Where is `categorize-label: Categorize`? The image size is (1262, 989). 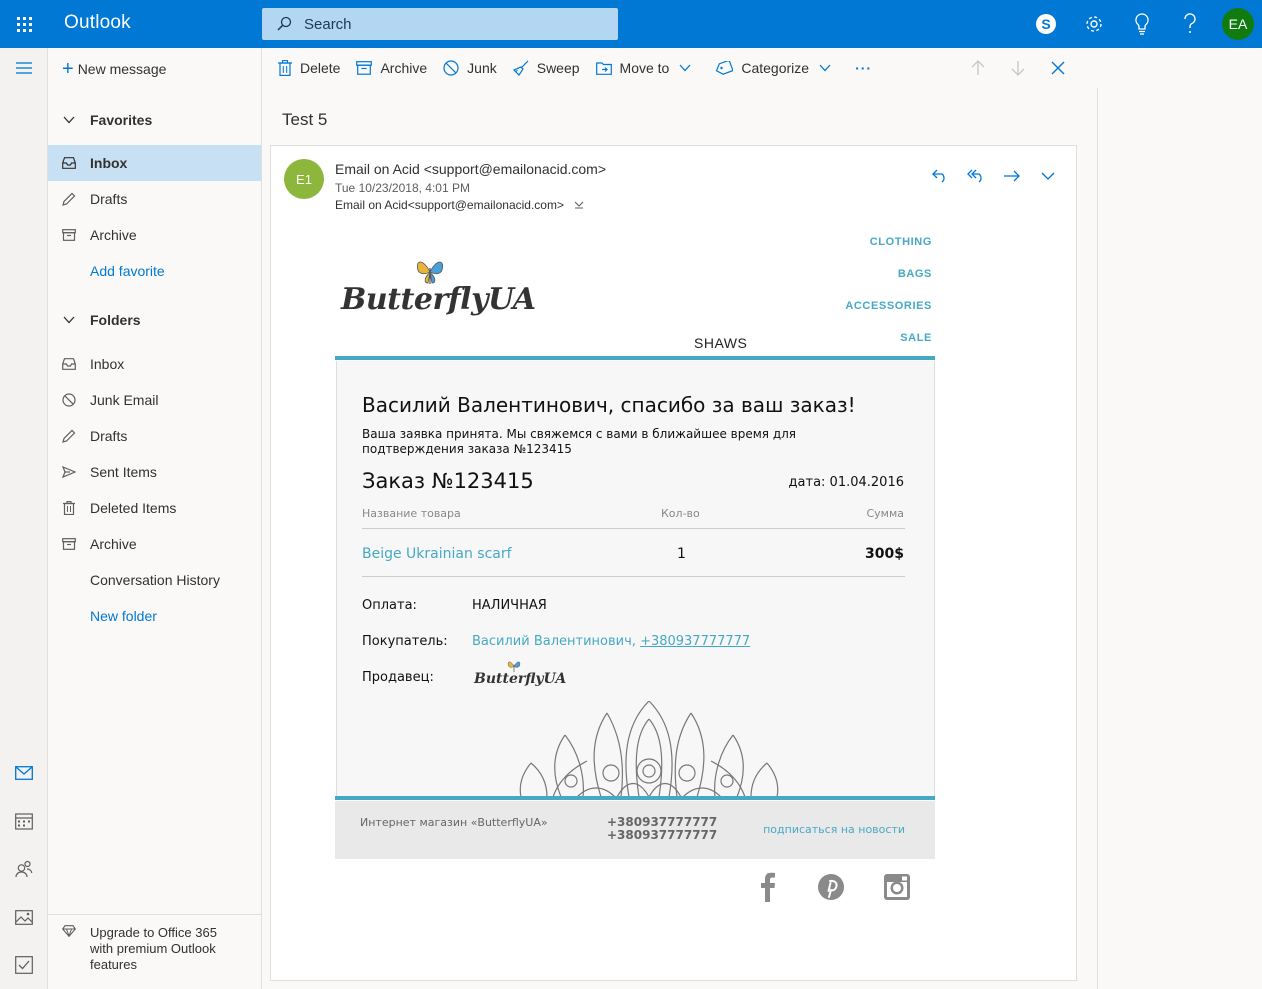
categorize-label: Categorize is located at coordinates (775, 68).